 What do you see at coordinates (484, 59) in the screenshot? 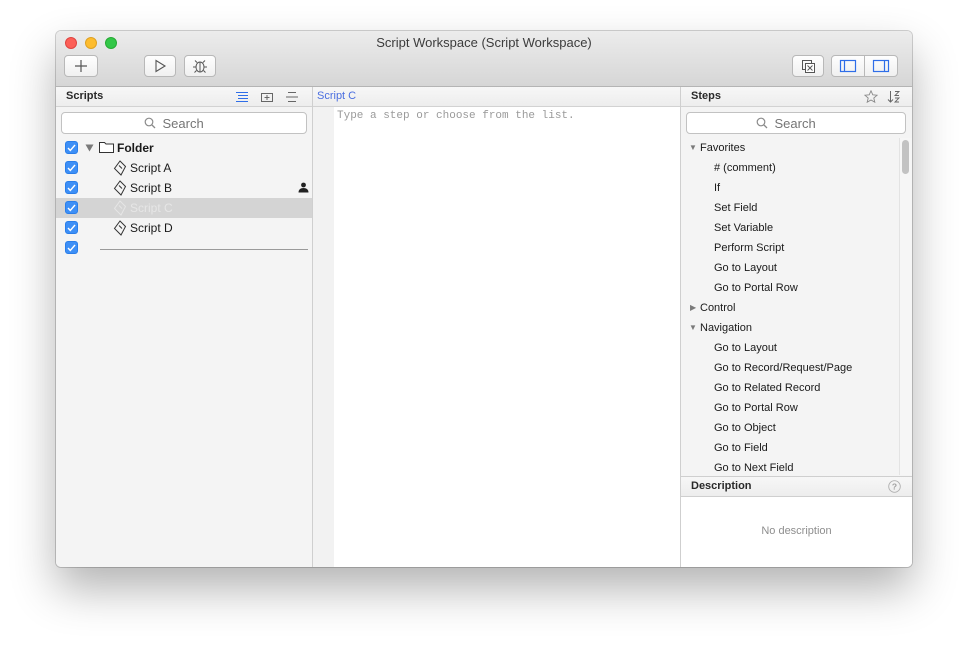
I see `titlebar: Script Workspace (Script Workspace)` at bounding box center [484, 59].